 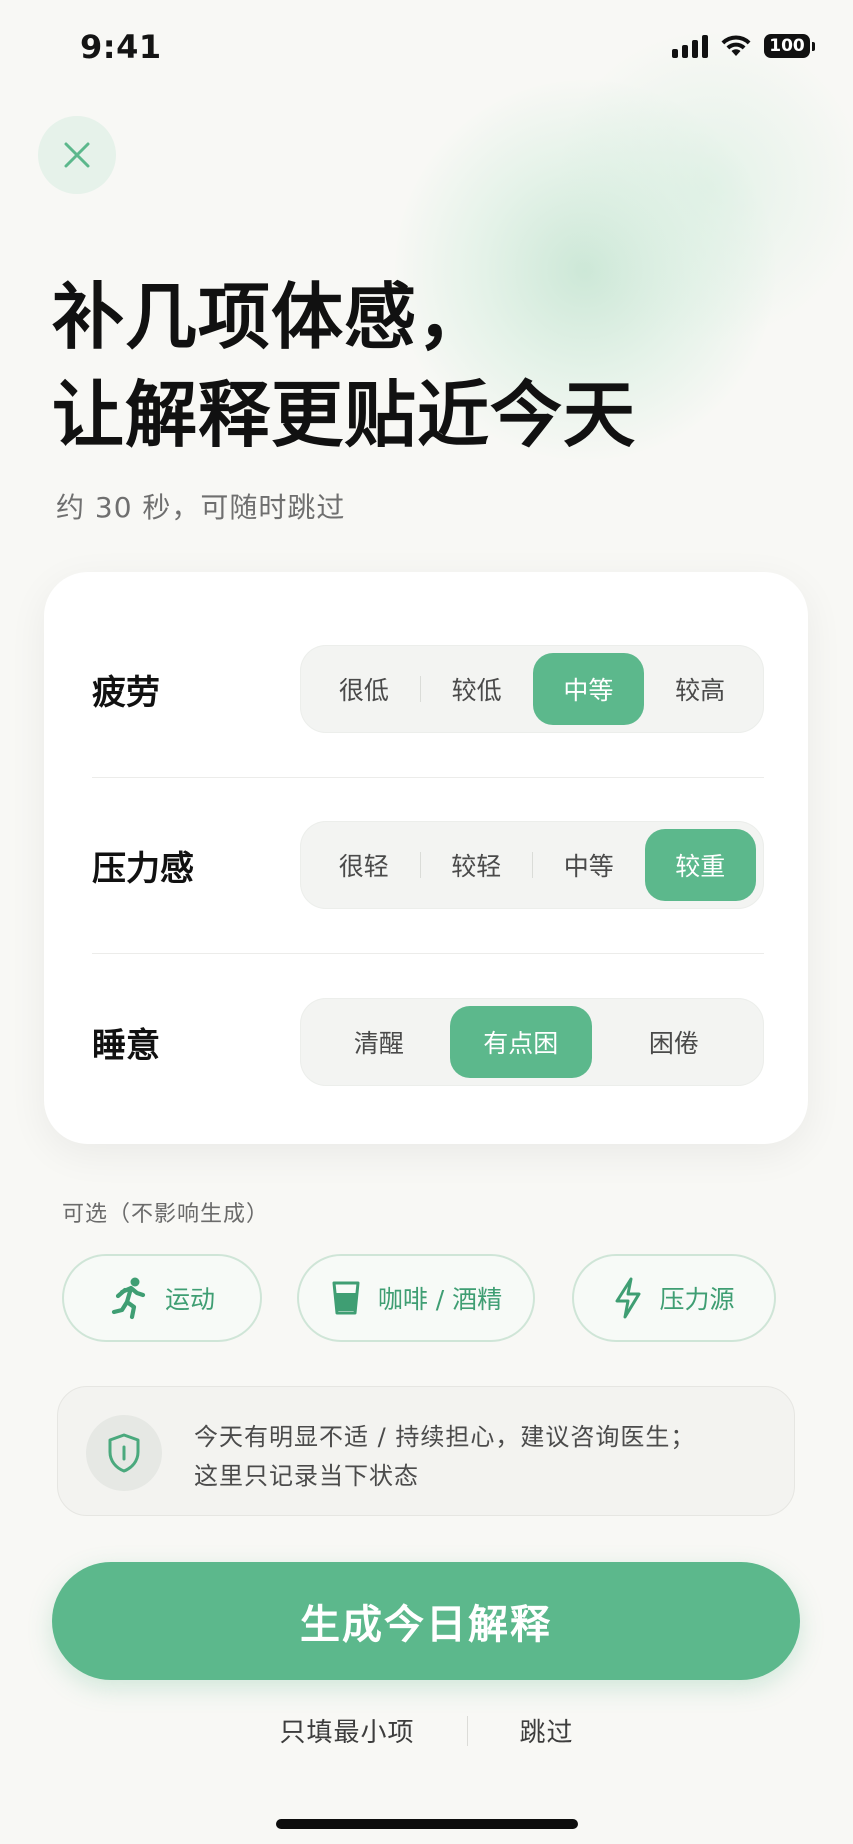 What do you see at coordinates (477, 689) in the screenshot?
I see `option-fatigue-low: 较低` at bounding box center [477, 689].